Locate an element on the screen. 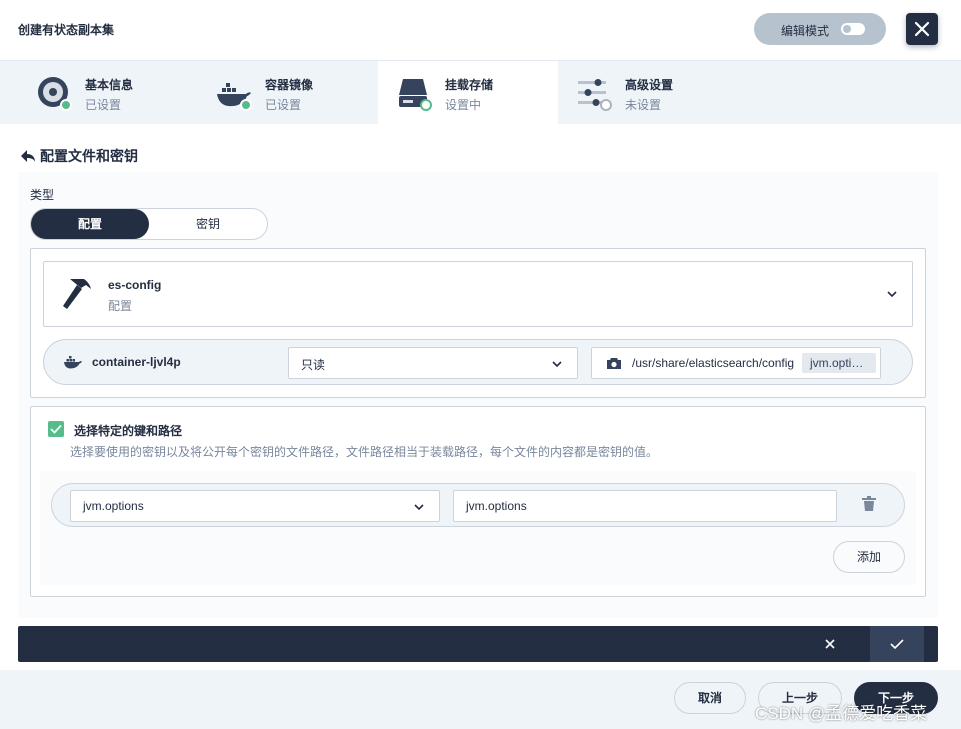 This screenshot has height=729, width=961. step-name: 挂载存储 is located at coordinates (469, 85).